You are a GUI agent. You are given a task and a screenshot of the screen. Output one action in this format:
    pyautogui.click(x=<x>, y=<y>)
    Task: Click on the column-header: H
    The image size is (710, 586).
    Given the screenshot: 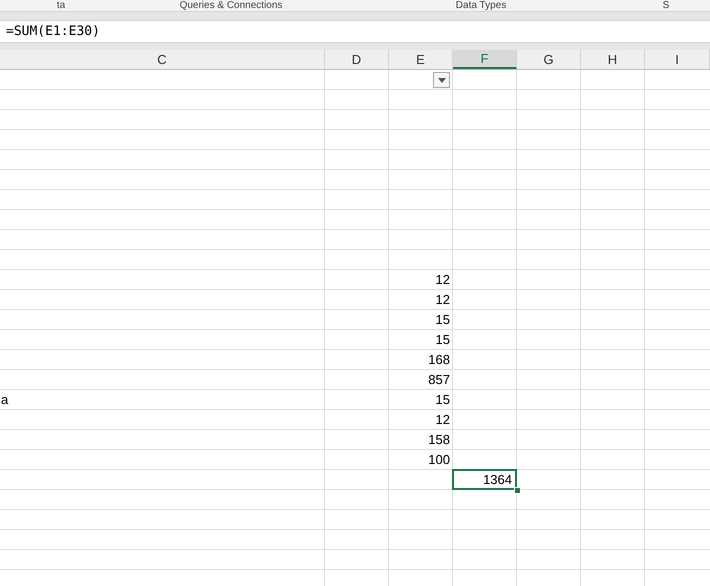 What is the action you would take?
    pyautogui.click(x=613, y=59)
    